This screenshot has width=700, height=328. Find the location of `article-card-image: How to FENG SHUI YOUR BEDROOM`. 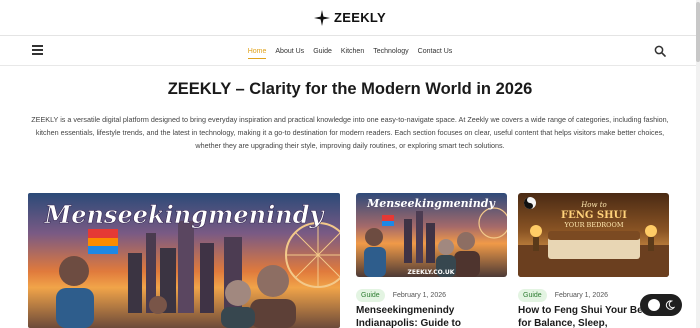

article-card-image: How to FENG SHUI YOUR BEDROOM is located at coordinates (593, 235).